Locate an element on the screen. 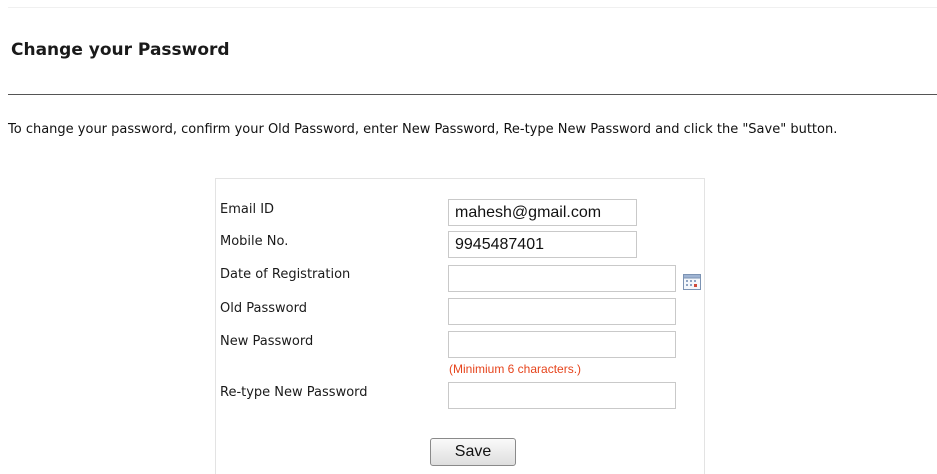 This screenshot has width=937, height=474. old-password-field is located at coordinates (562, 311).